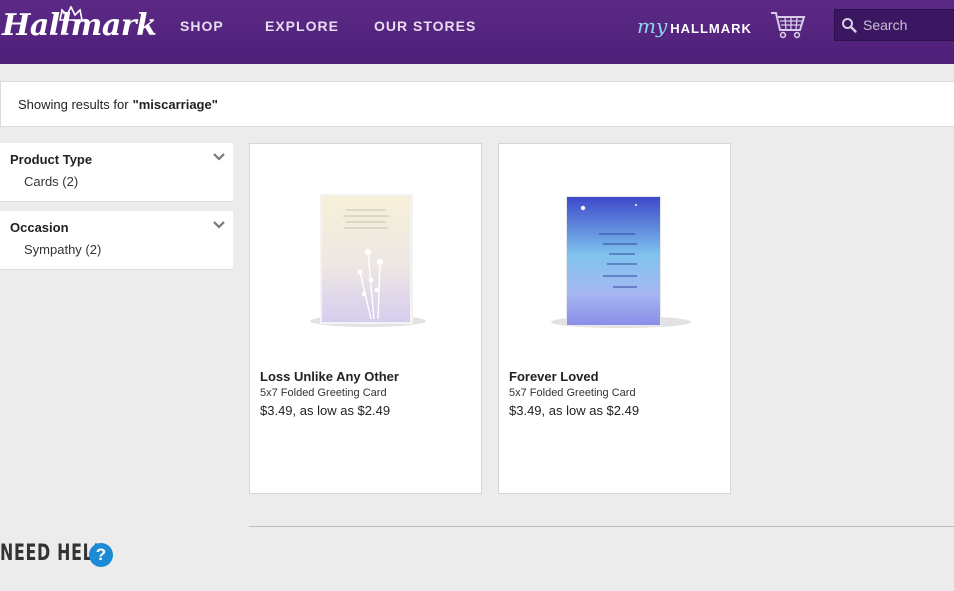  Describe the element at coordinates (425, 26) in the screenshot. I see `nav-our-stores: OUR STORES` at that location.